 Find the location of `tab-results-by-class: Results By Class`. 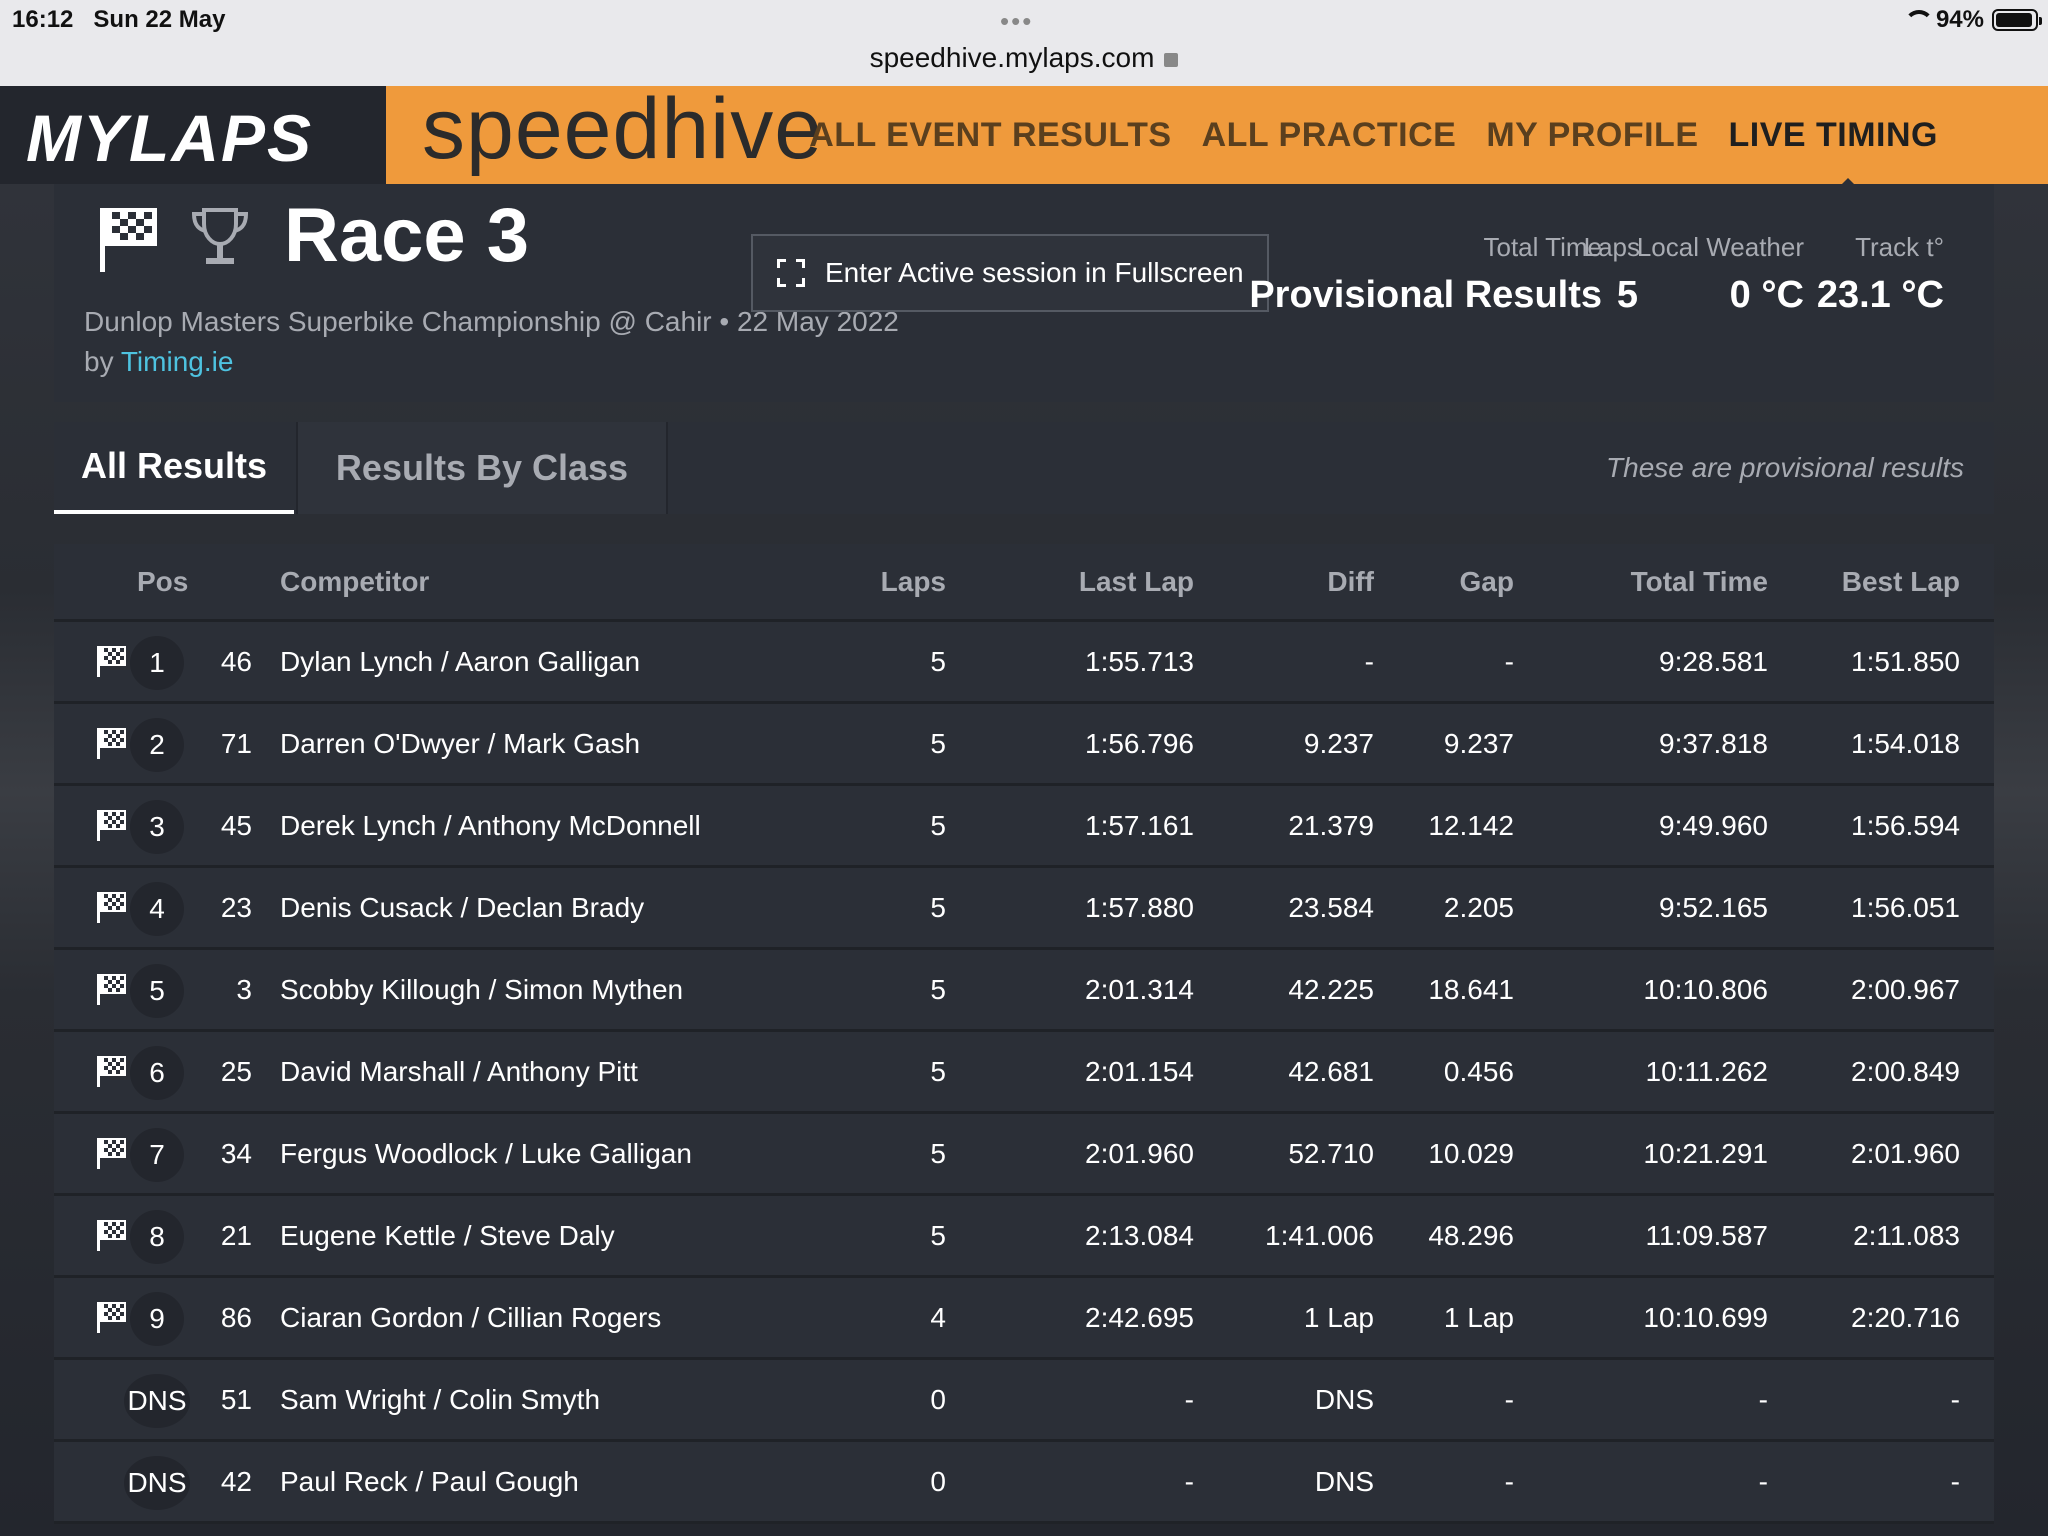

tab-results-by-class: Results By Class is located at coordinates (482, 468).